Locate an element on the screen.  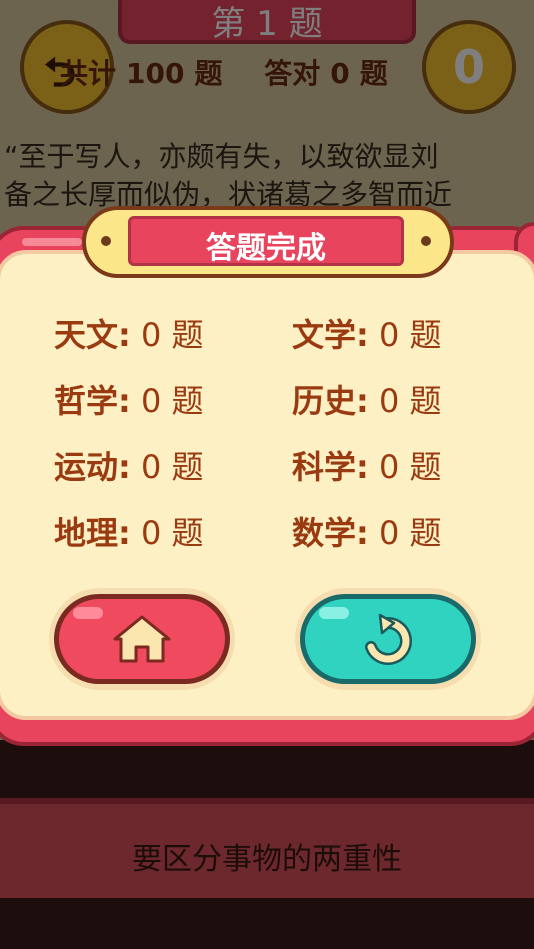
category-geography: 地理: 0 题 is located at coordinates (129, 531).